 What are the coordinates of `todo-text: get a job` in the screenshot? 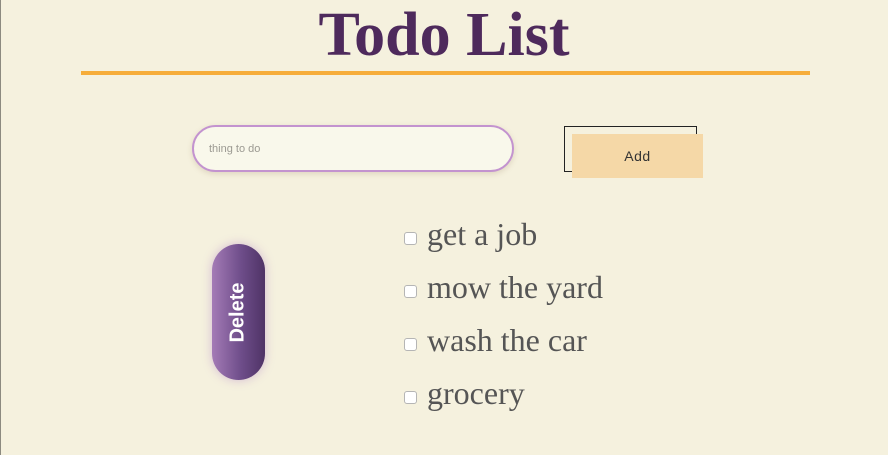 It's located at (482, 233).